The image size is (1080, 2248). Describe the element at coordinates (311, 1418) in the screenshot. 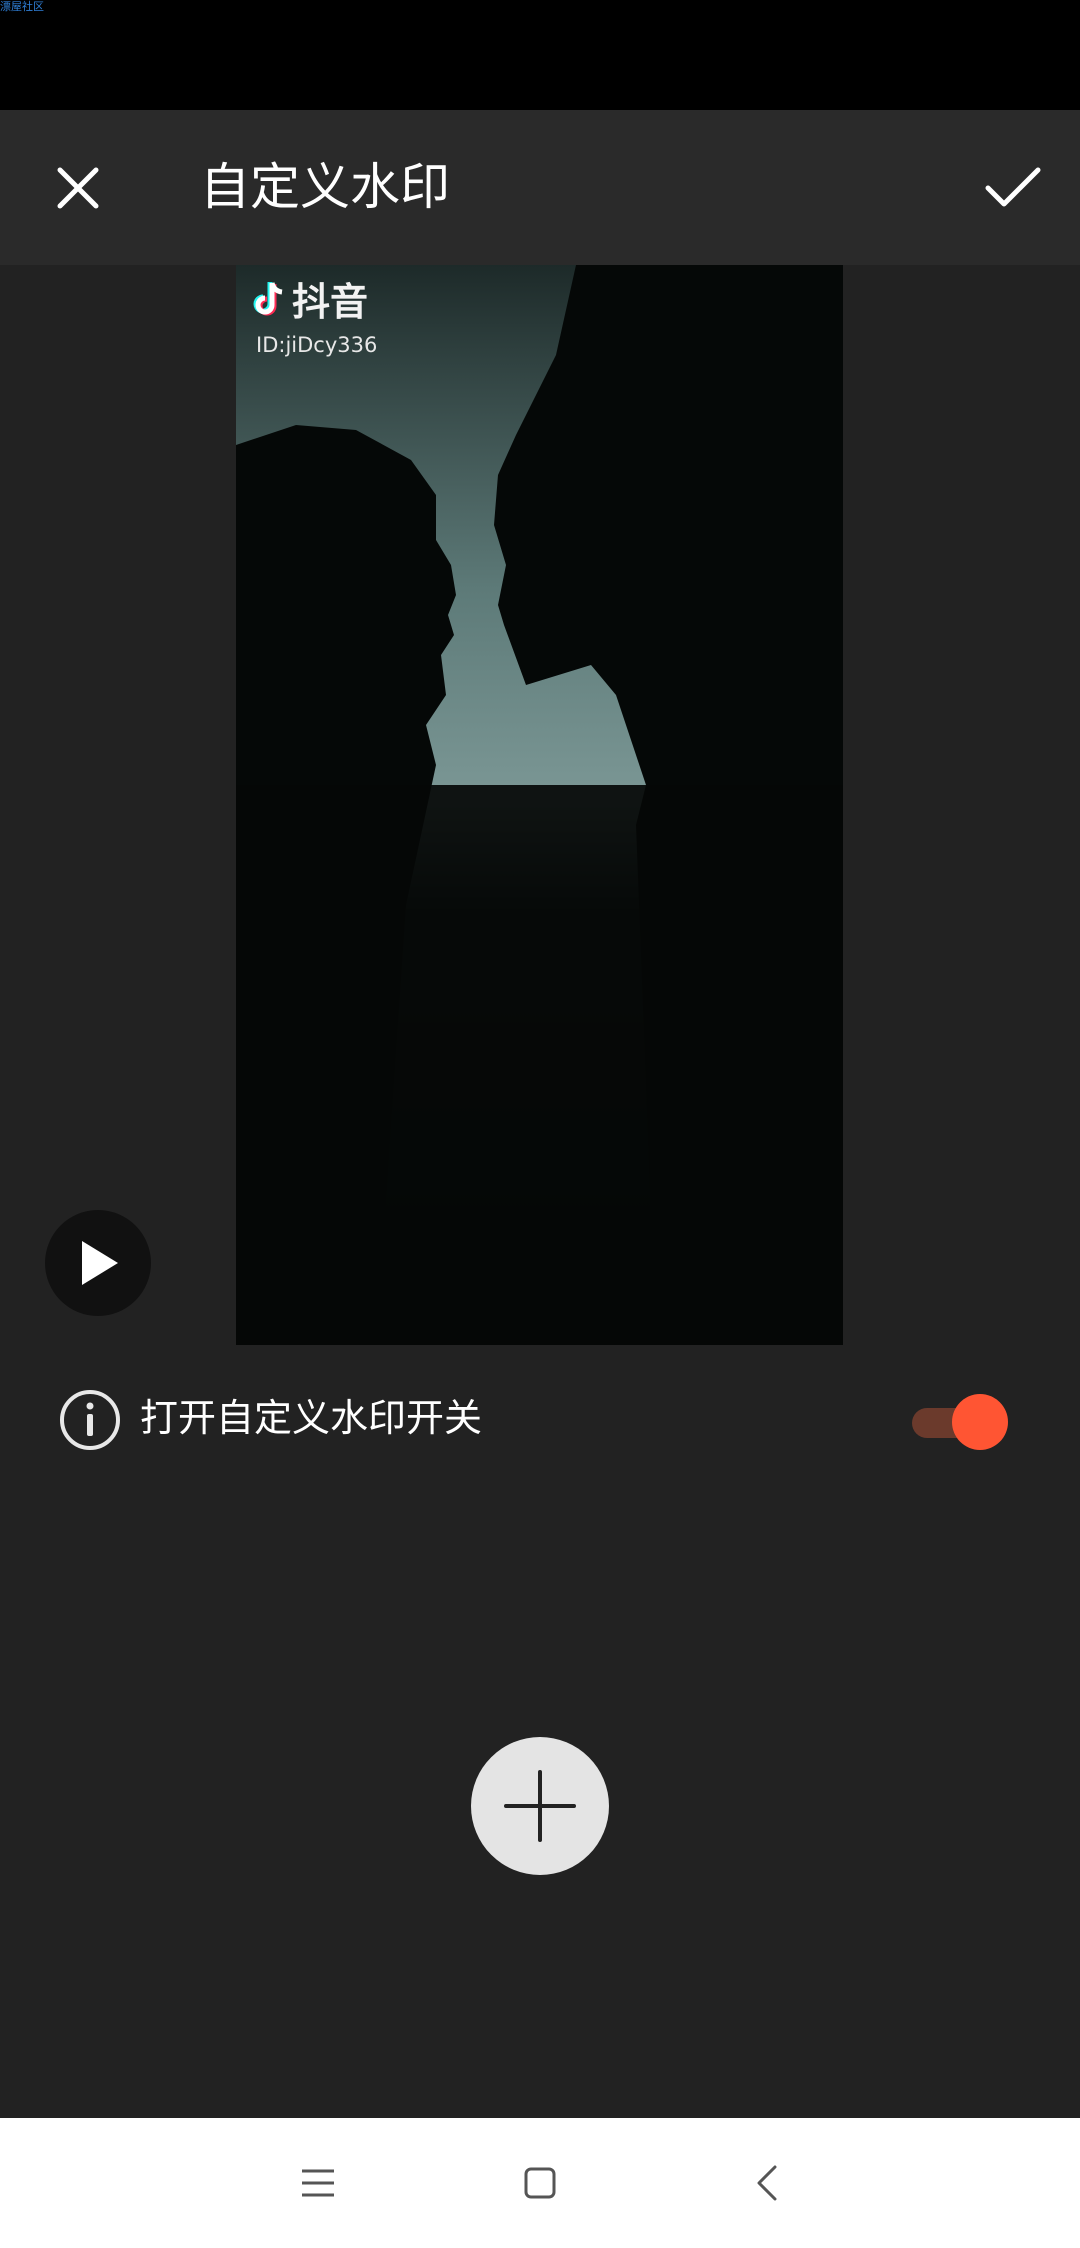

I see `toggle-label: 打开自定义水印开关` at that location.